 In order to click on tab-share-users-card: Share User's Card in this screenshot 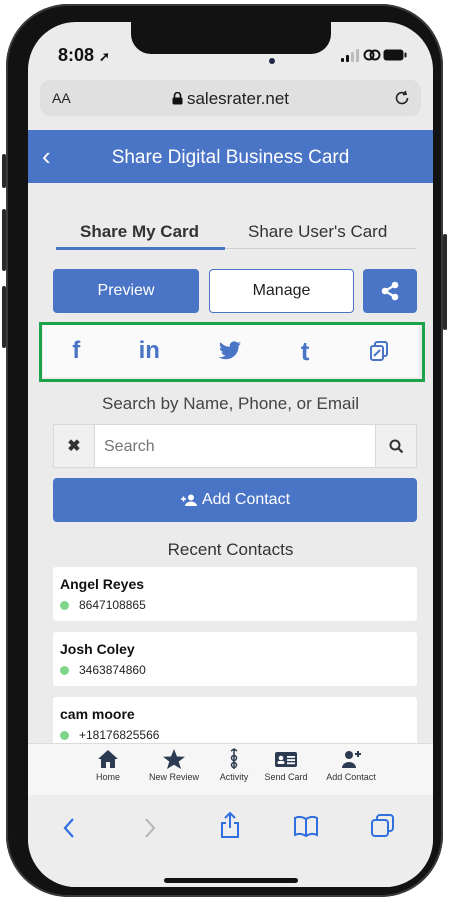, I will do `click(317, 232)`.